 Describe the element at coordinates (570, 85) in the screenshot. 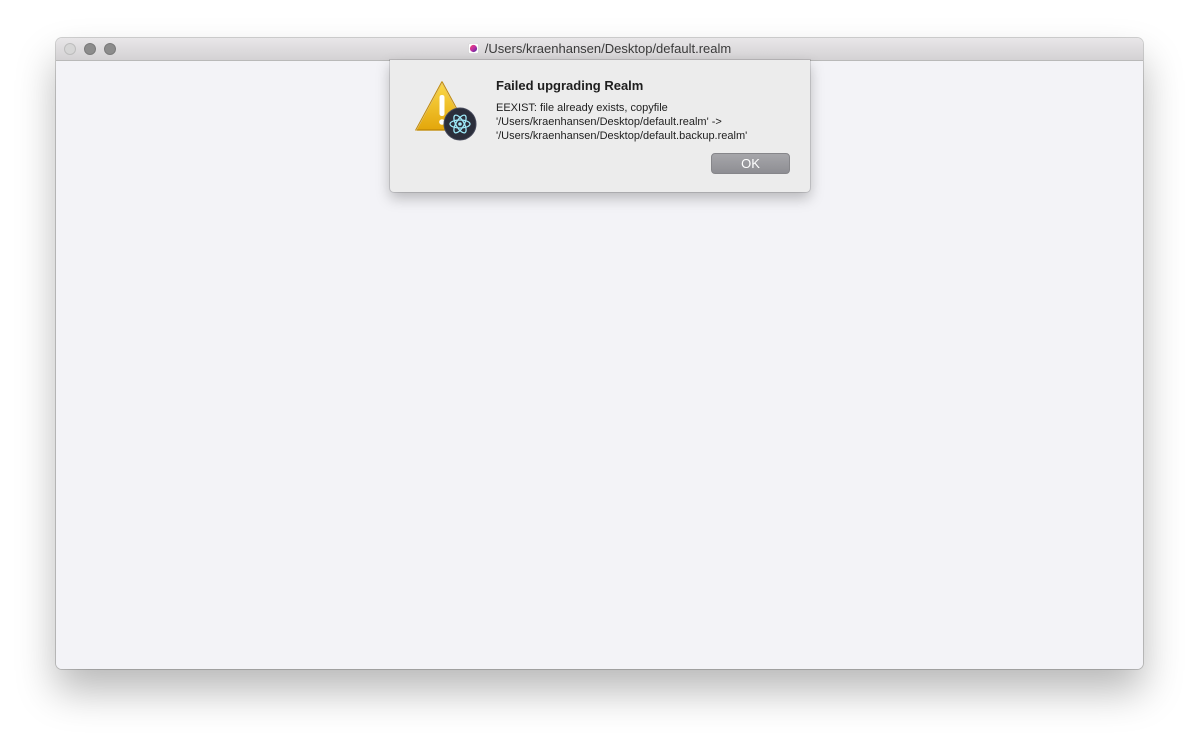

I see `dialog-title: Failed upgrading Realm` at that location.